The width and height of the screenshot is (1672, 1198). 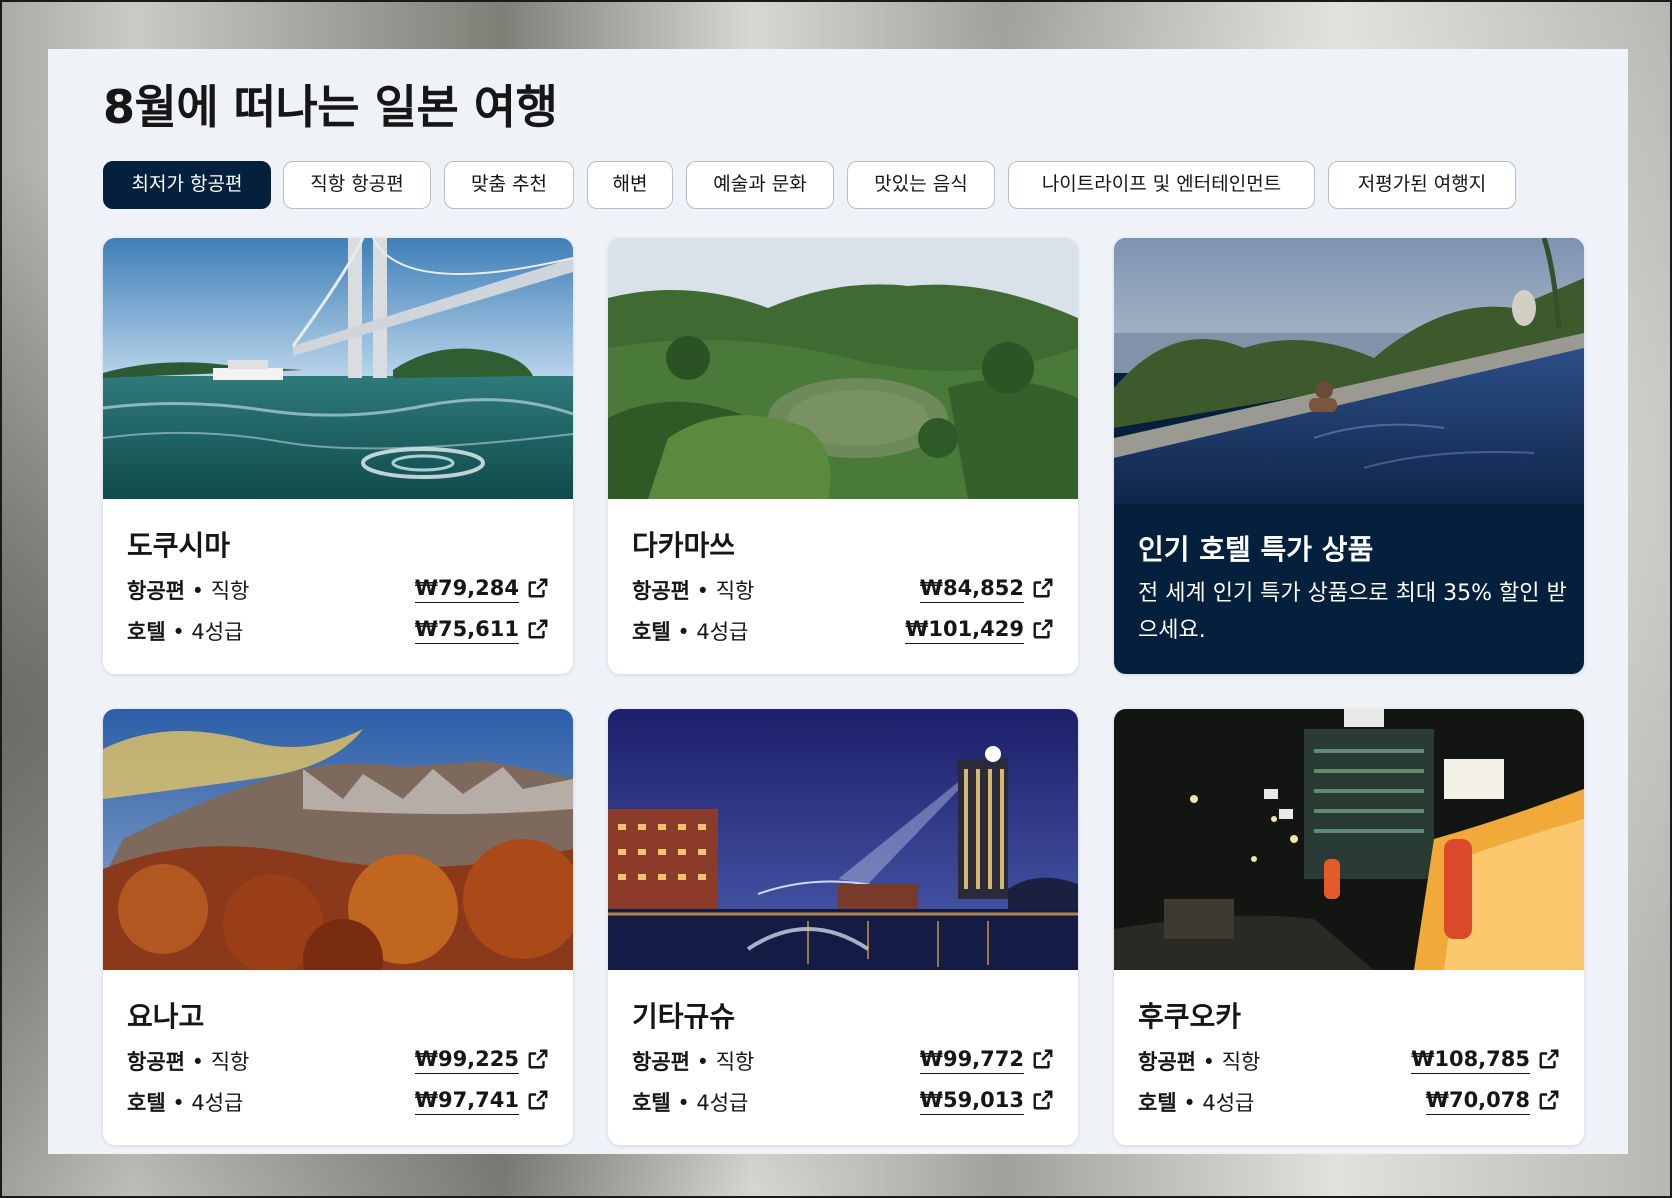 I want to click on destination-card-kitakyushu: 기타규슈 항공편 • 직항 ₩99,772 호텔 • 4성급 ₩59,013, so click(x=843, y=927).